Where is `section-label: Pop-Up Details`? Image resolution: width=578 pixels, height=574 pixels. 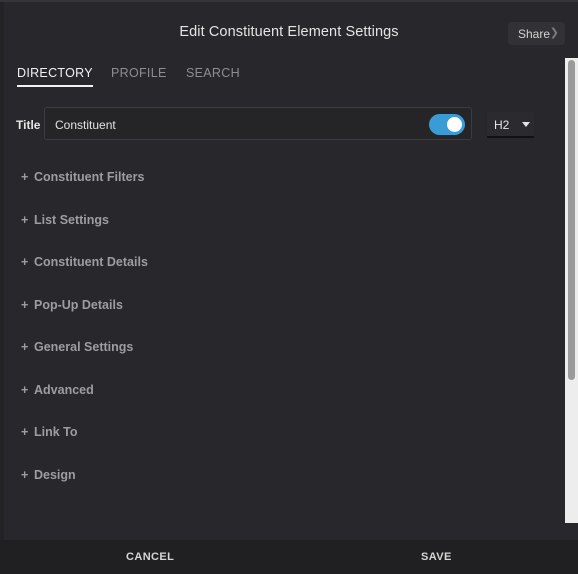 section-label: Pop-Up Details is located at coordinates (78, 305).